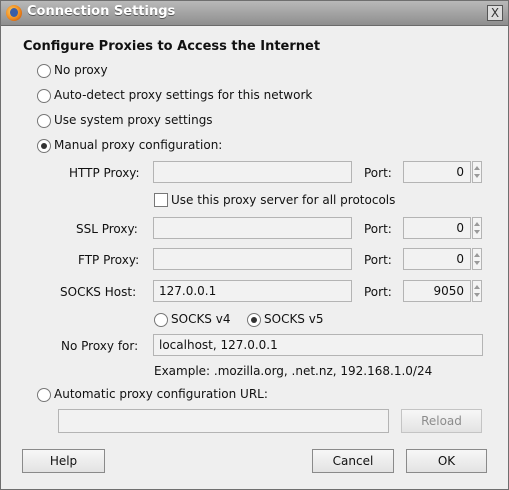  I want to click on ok-button: OK, so click(446, 461).